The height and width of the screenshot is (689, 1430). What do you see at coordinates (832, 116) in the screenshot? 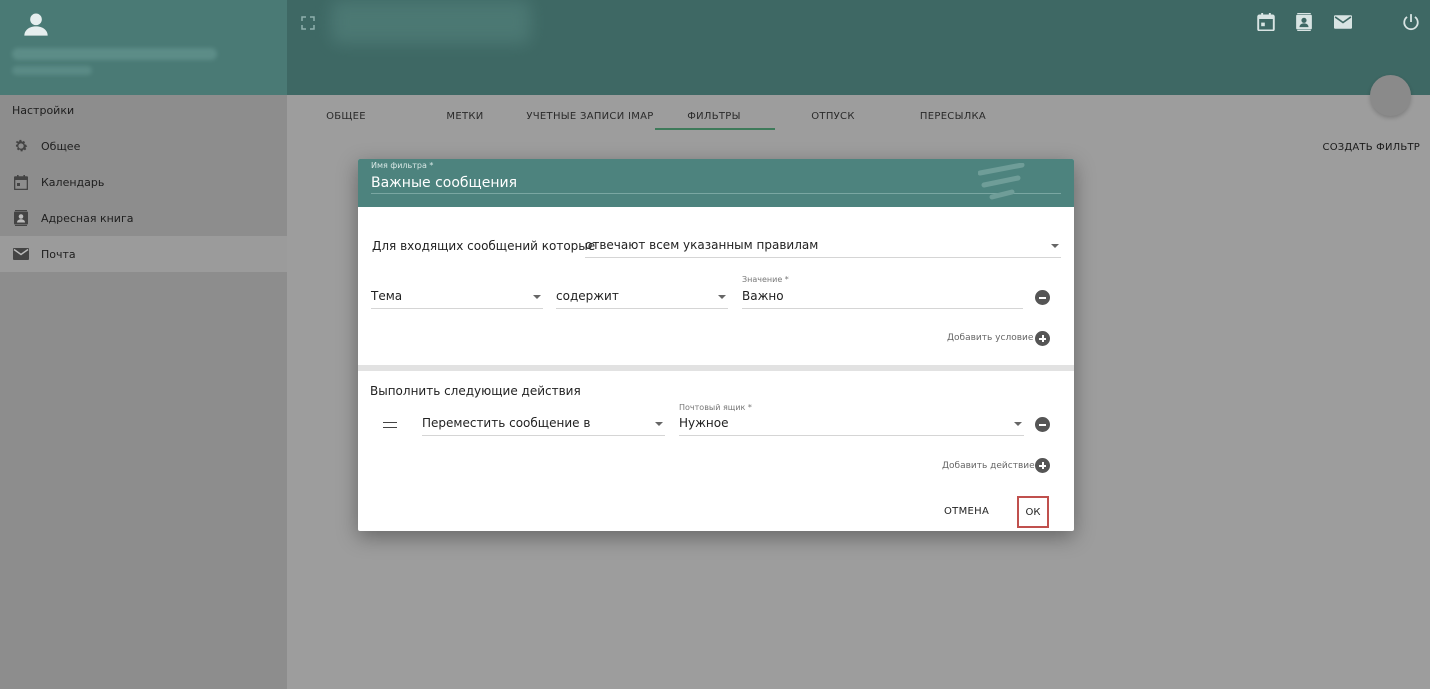
I see `tab-vacation: ОТПУСК` at bounding box center [832, 116].